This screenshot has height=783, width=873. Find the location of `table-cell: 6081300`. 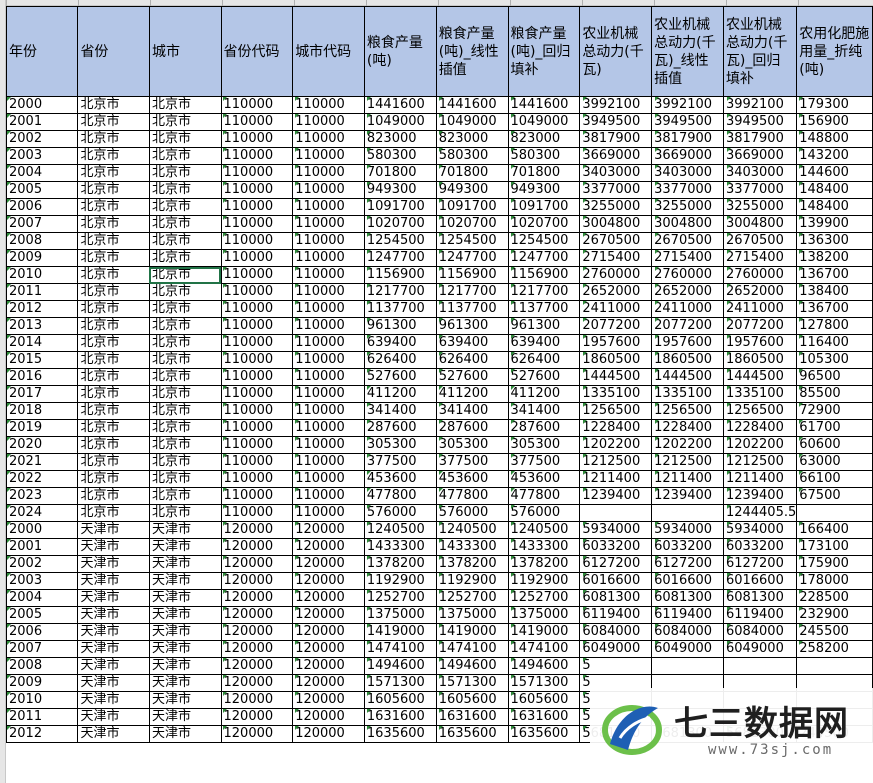

table-cell: 6081300 is located at coordinates (760, 598).